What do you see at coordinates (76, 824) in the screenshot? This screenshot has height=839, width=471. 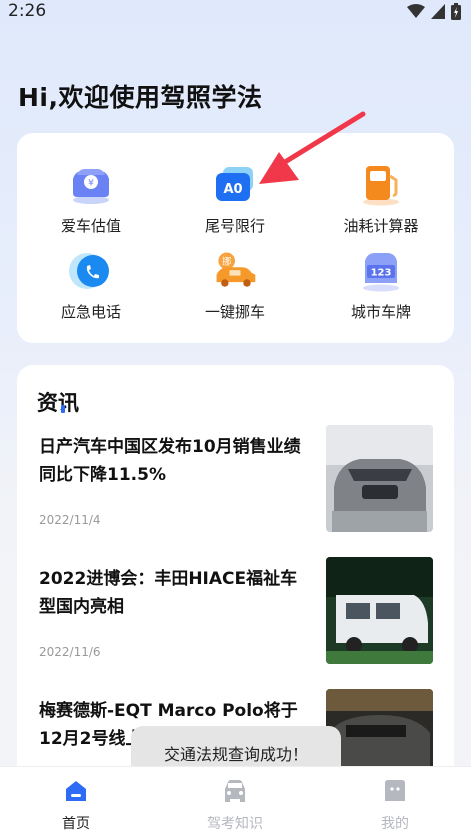 I see `nav-label: 首页` at bounding box center [76, 824].